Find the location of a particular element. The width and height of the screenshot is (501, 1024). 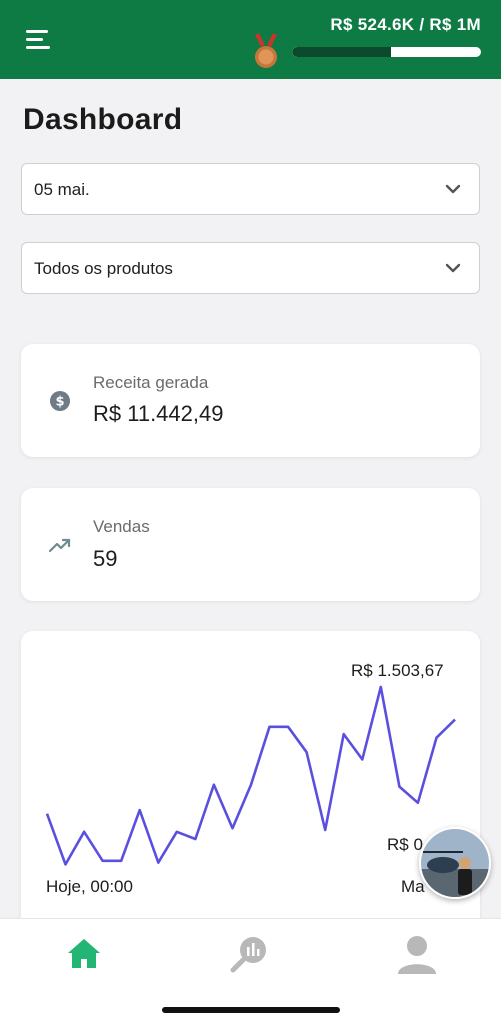

home-icon is located at coordinates (84, 953).